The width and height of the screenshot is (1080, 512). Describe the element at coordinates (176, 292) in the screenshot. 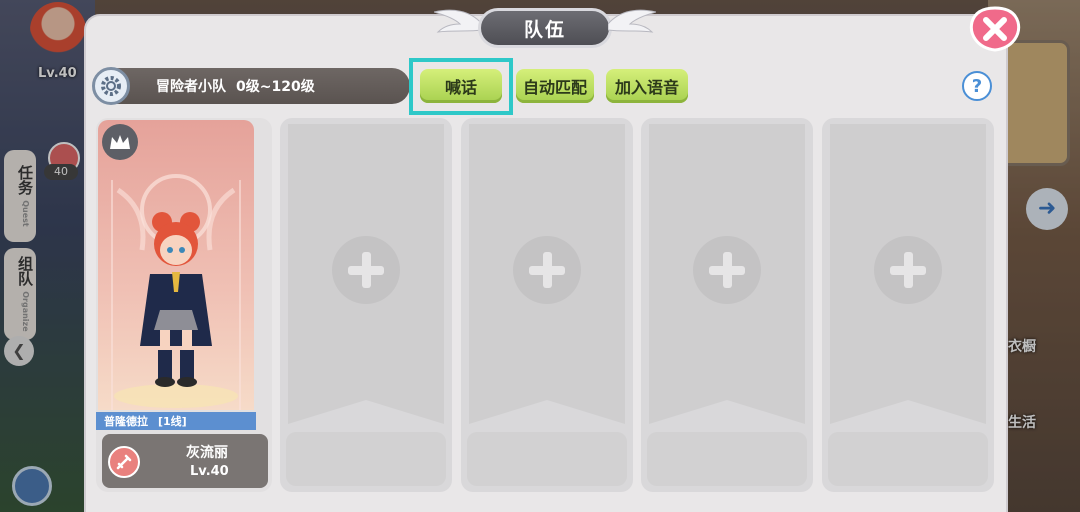

I see `emblem-icon` at that location.